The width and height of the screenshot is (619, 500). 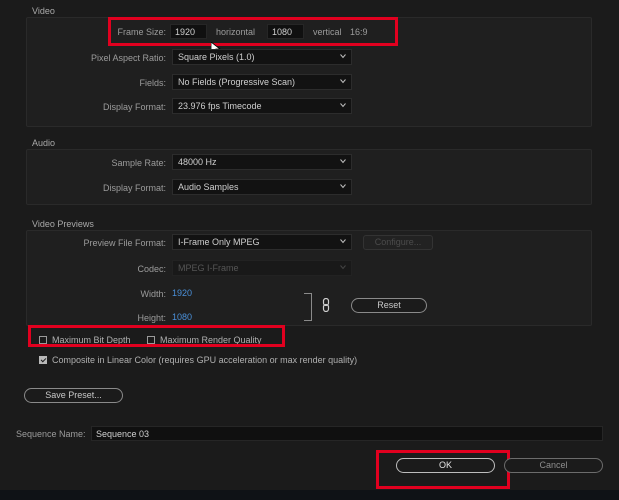 I want to click on taskbar-strip, so click(x=309, y=495).